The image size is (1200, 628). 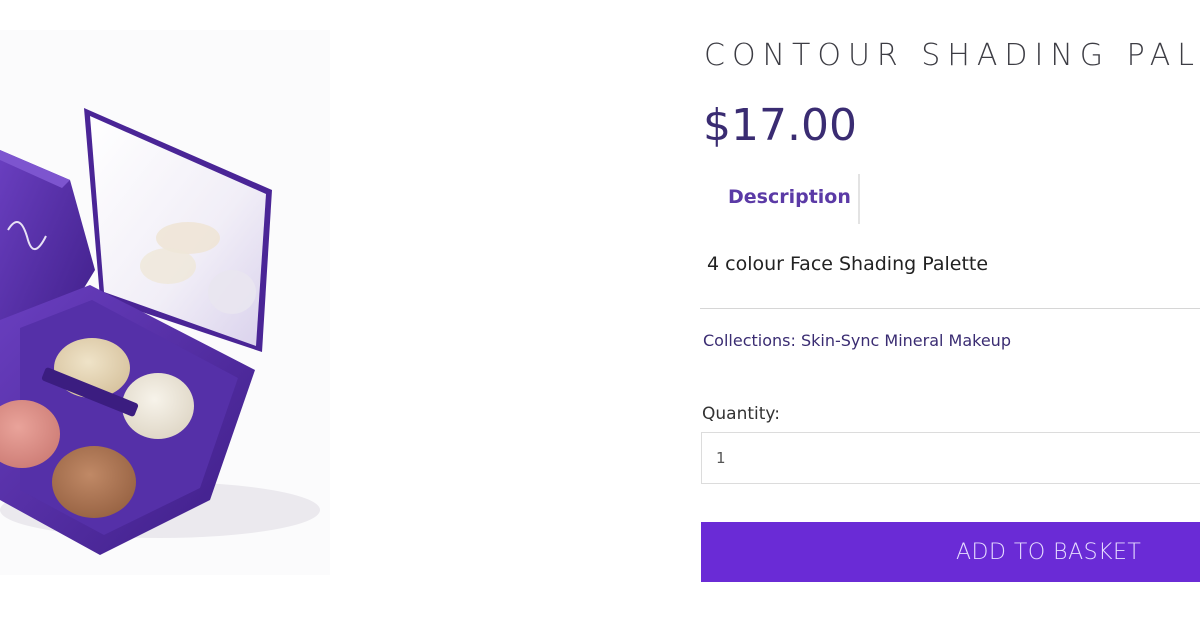 I want to click on product-title: CONTOUR SHADING PALETTE, so click(x=952, y=55).